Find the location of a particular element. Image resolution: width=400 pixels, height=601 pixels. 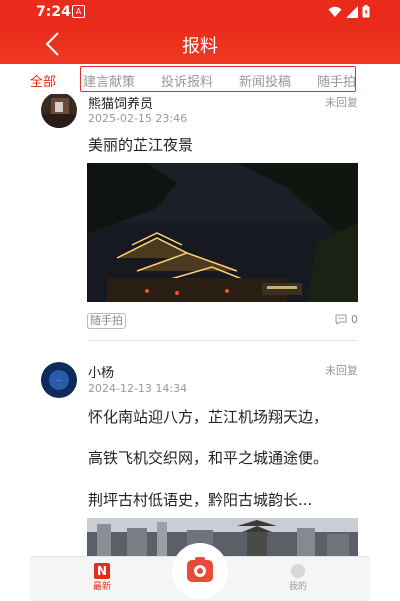

city-image is located at coordinates (222, 537).